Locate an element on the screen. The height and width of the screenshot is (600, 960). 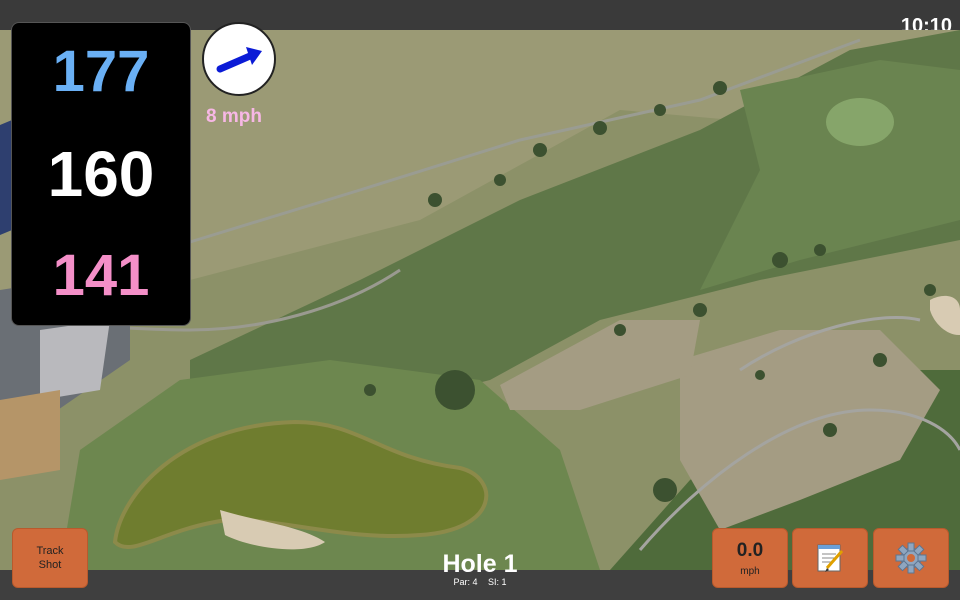
gear-icon is located at coordinates (911, 558).